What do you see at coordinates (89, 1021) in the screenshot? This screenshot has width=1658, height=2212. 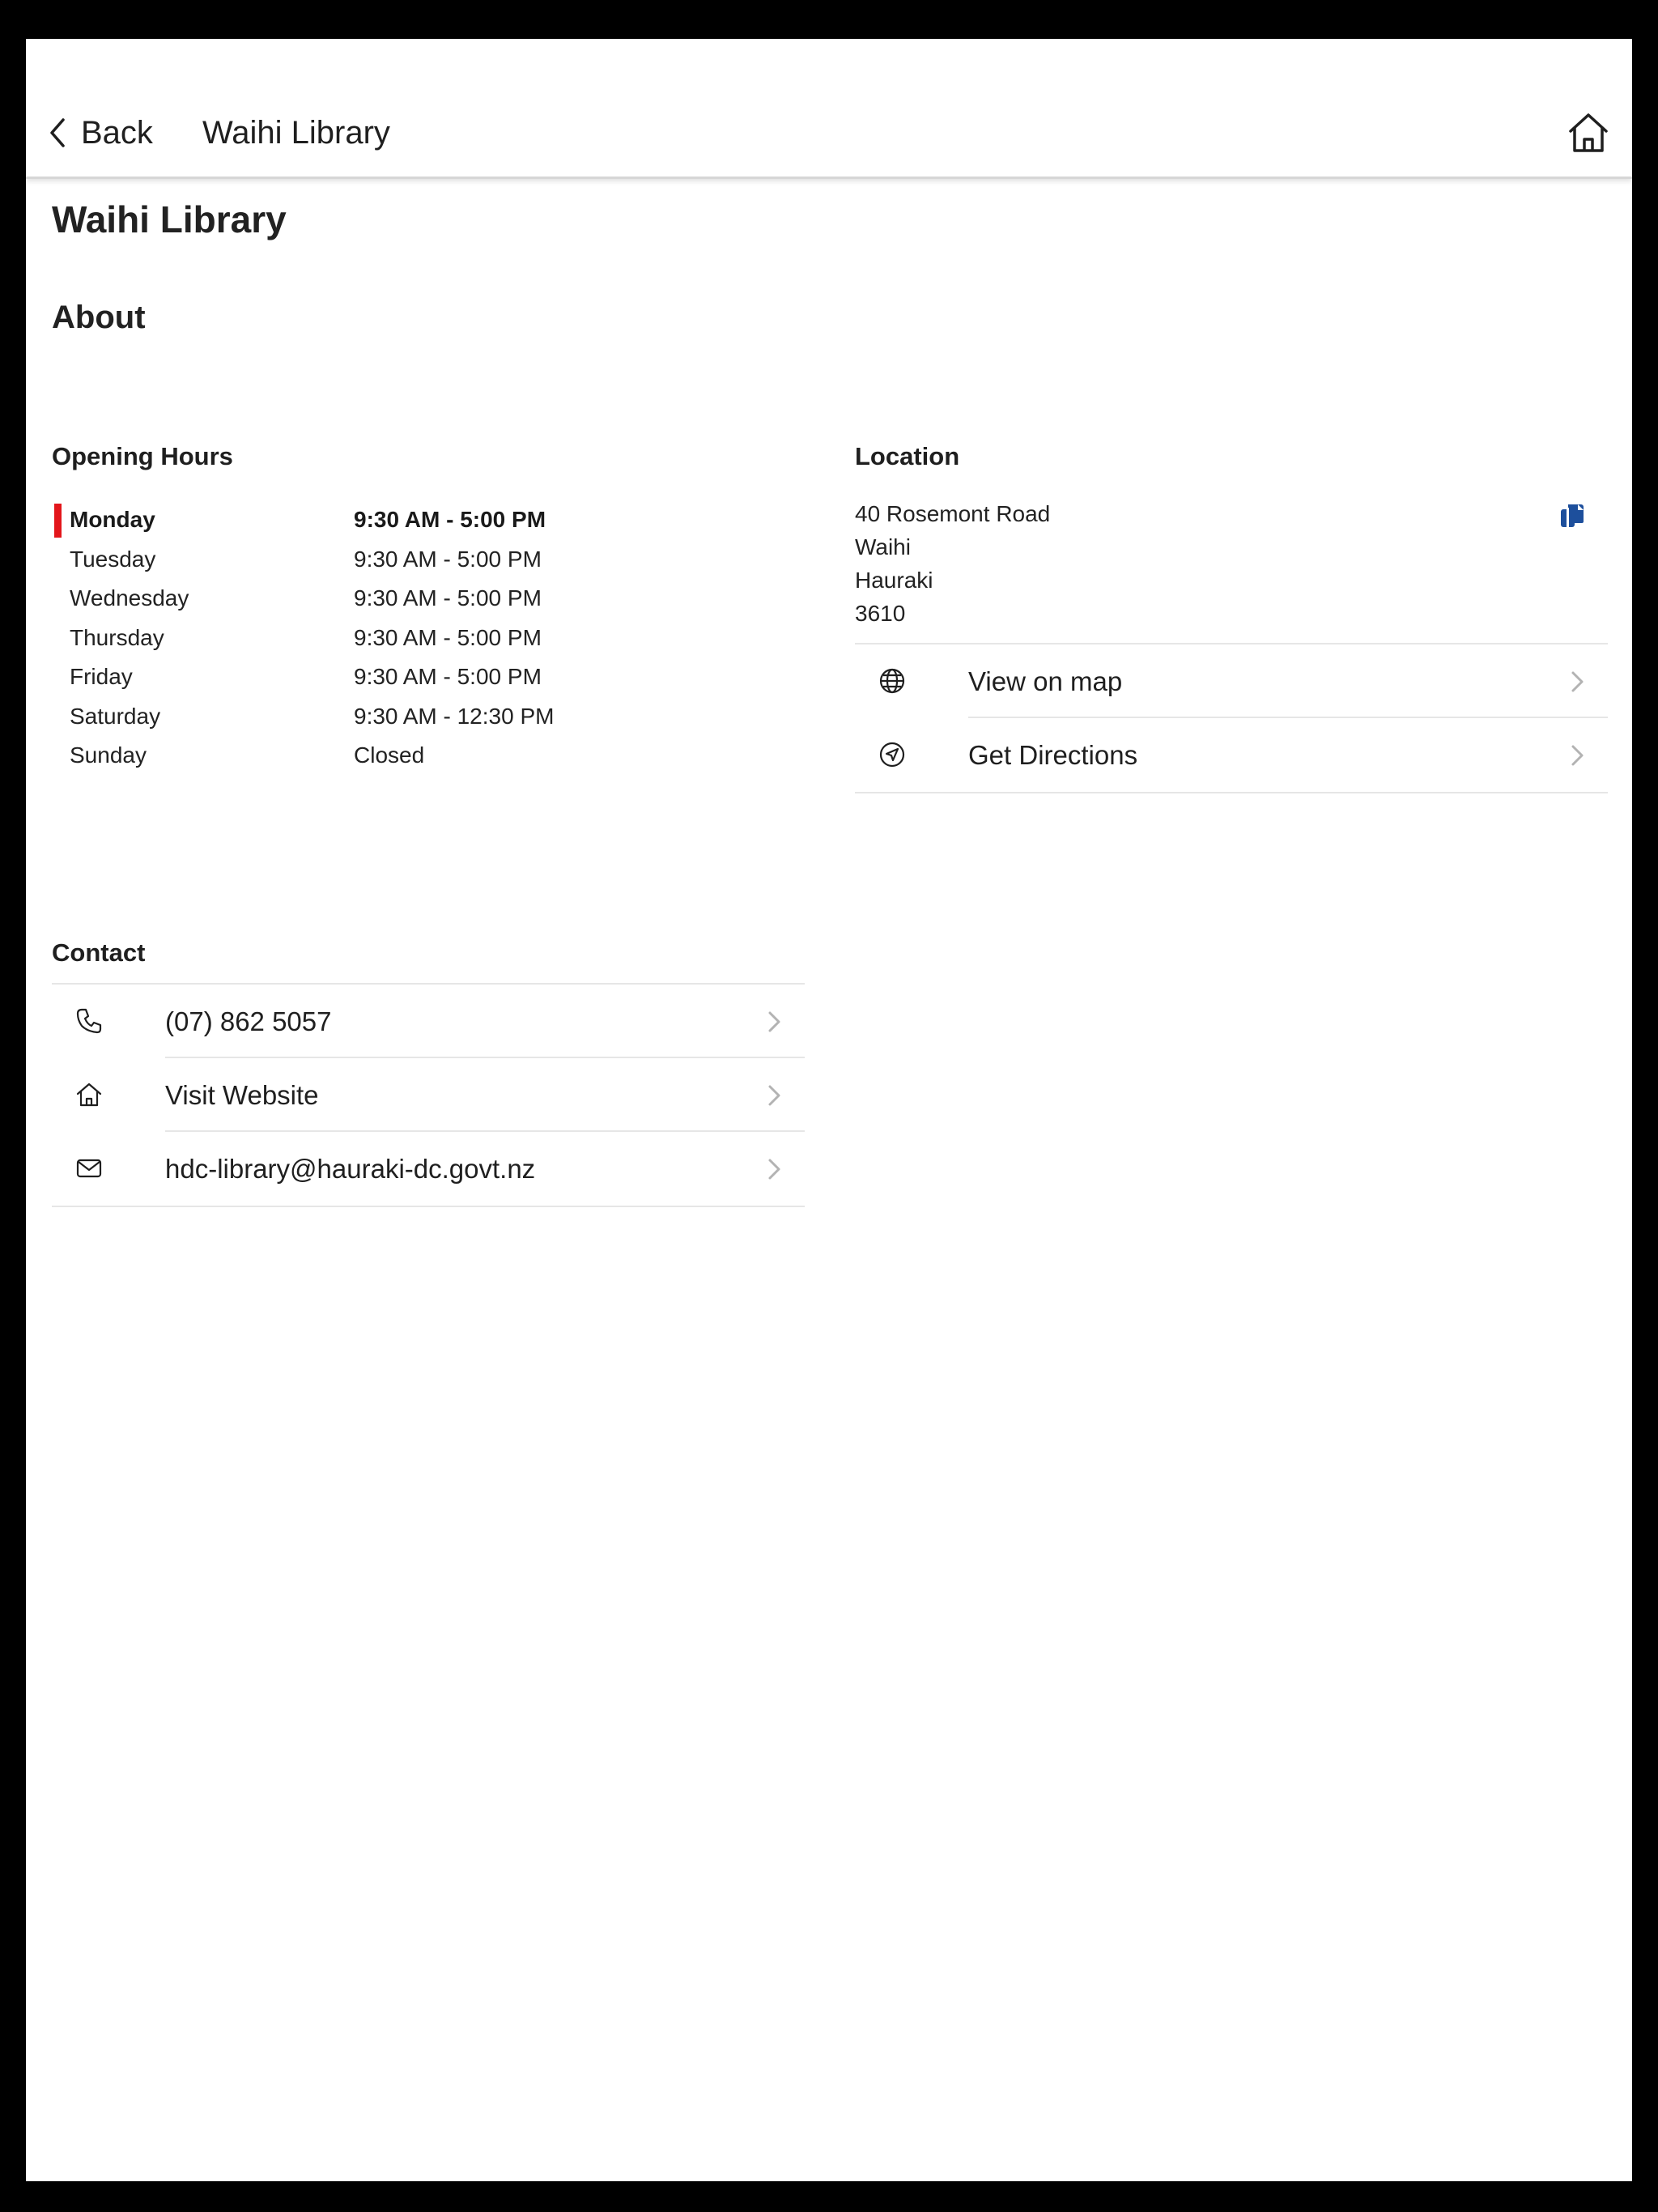 I see `phone-icon` at bounding box center [89, 1021].